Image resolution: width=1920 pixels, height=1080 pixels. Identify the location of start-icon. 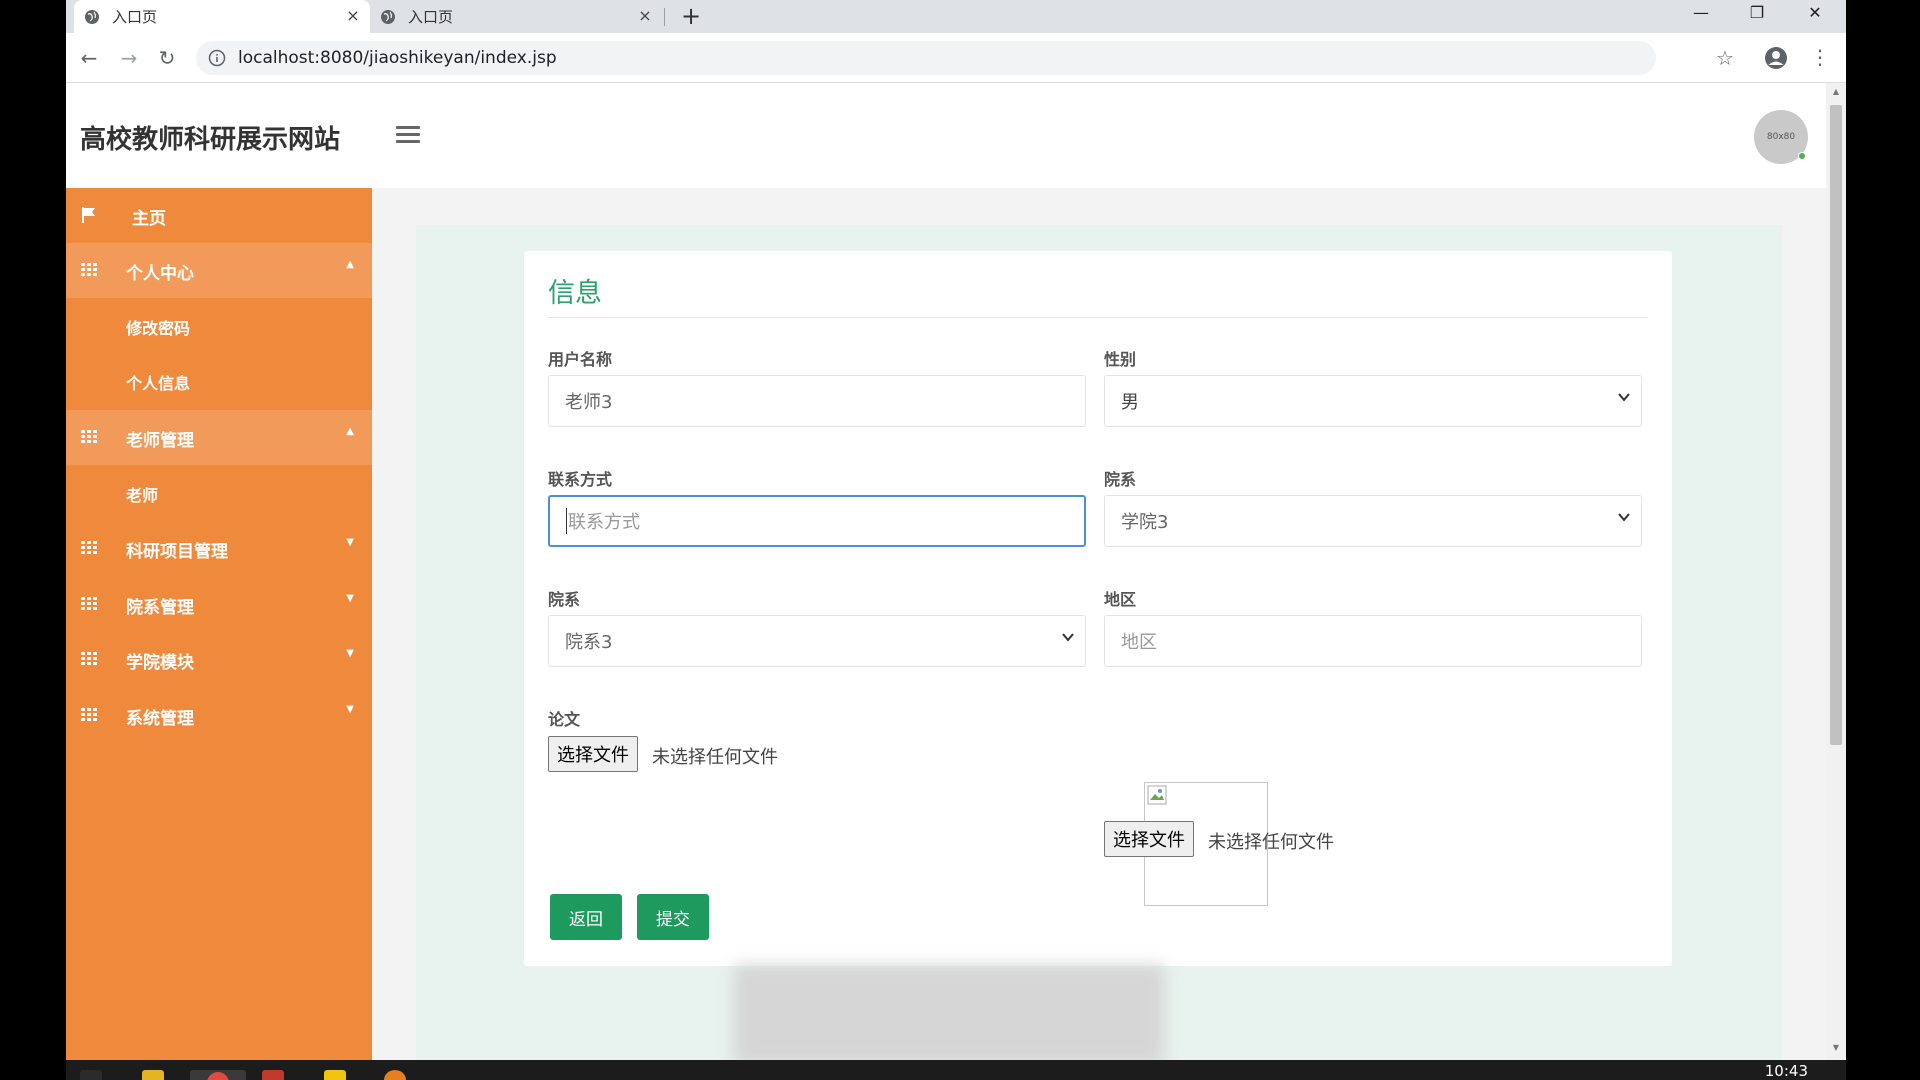
(91, 1075).